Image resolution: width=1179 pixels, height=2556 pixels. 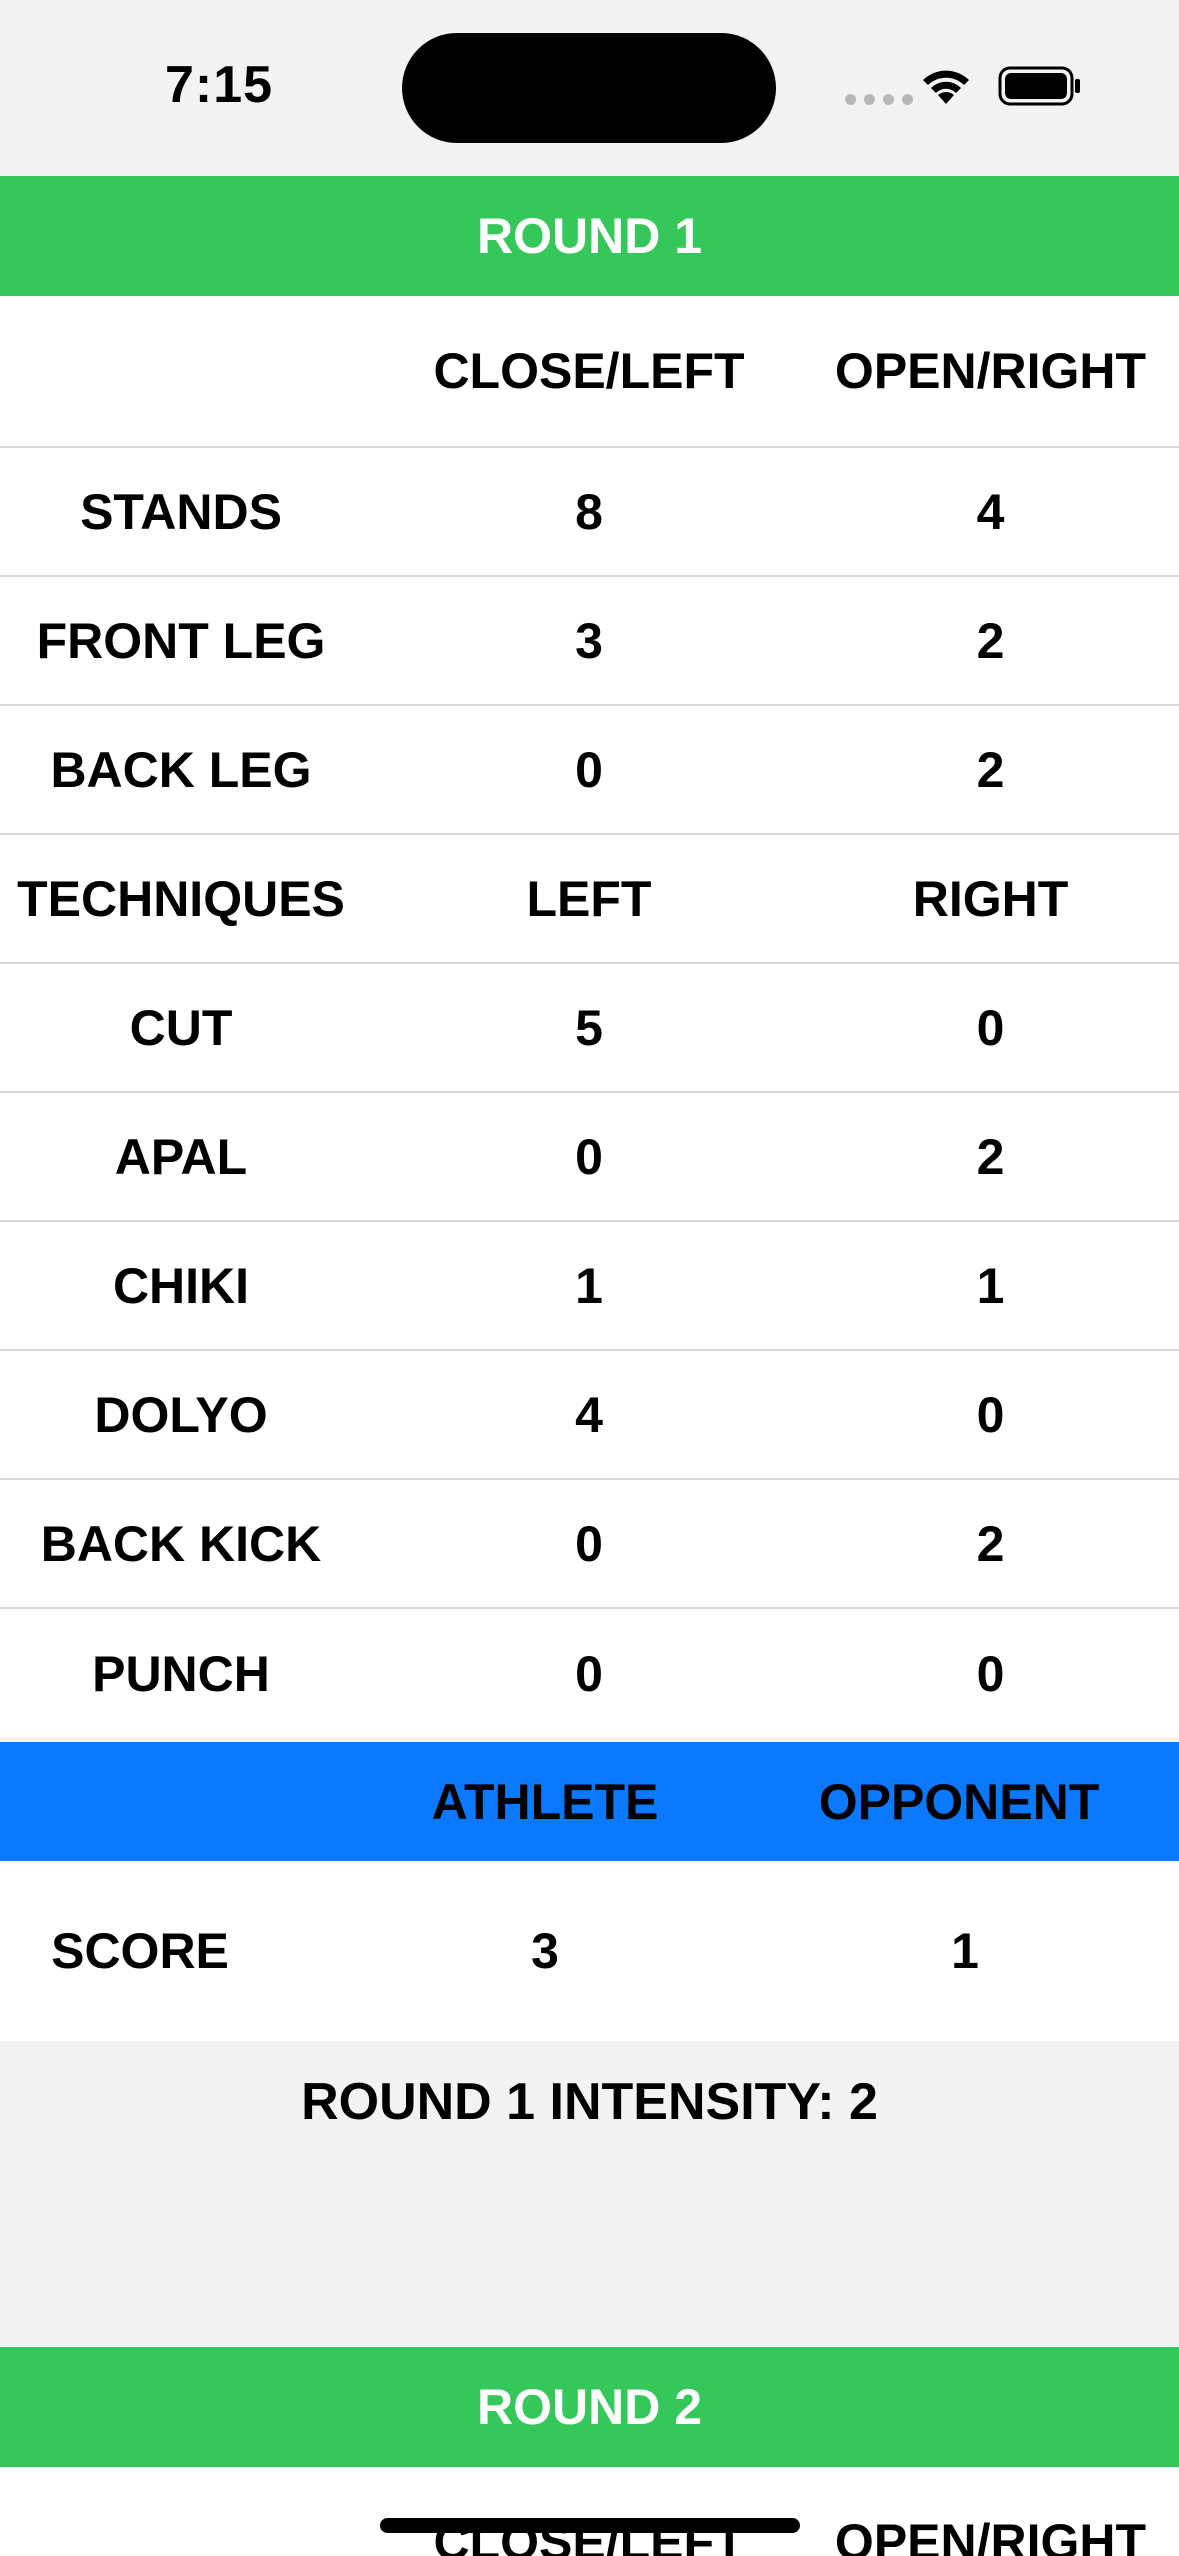 I want to click on cellular-signal-icon, so click(x=879, y=99).